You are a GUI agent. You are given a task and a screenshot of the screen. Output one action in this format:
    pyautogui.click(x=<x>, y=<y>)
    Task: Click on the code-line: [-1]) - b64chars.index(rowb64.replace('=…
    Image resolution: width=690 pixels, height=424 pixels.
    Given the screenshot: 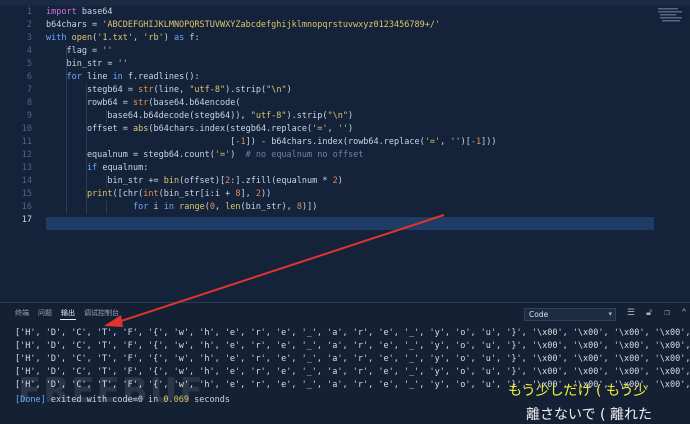 What is the action you would take?
    pyautogui.click(x=271, y=142)
    